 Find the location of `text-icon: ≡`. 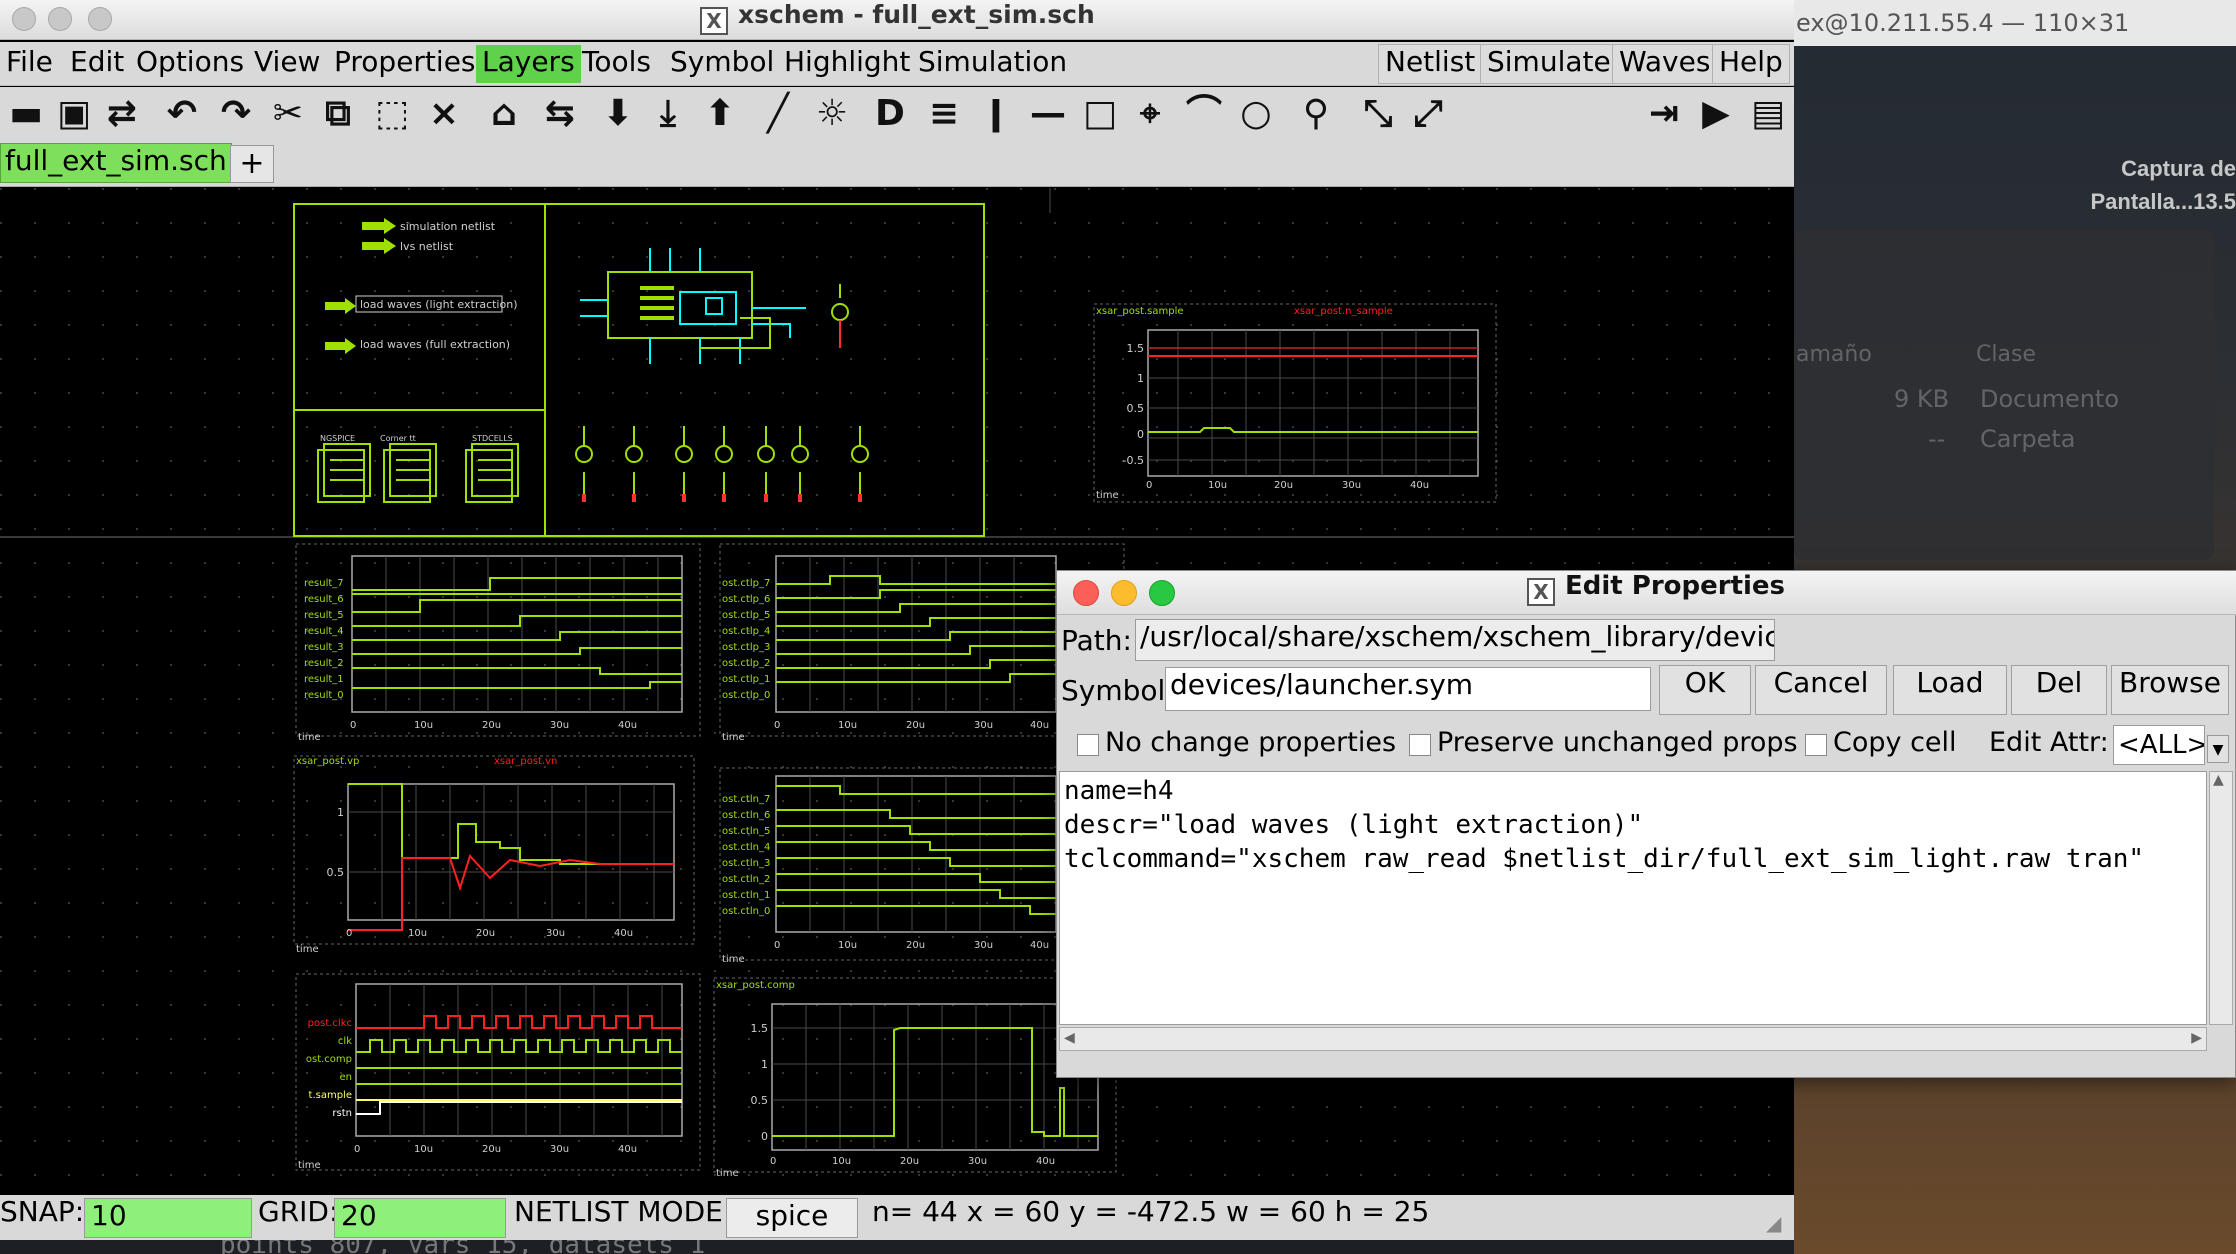

text-icon: ≡ is located at coordinates (944, 114).